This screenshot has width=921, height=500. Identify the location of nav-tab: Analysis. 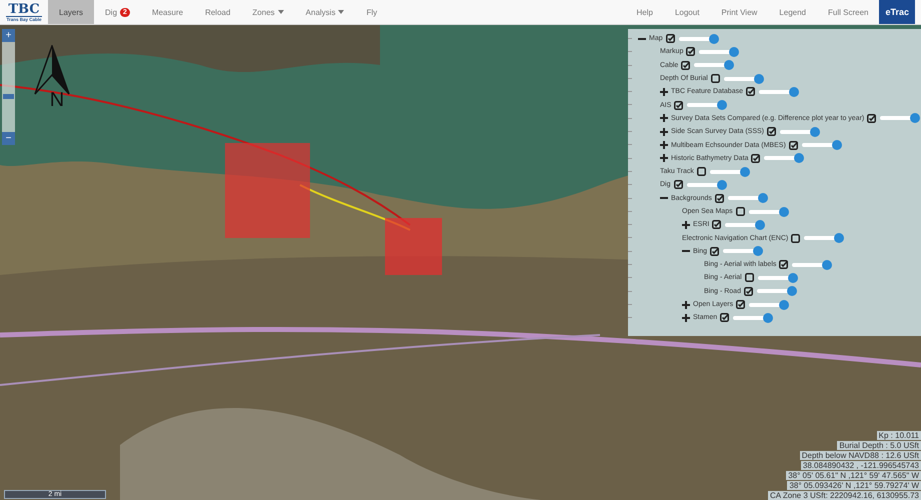
(325, 12).